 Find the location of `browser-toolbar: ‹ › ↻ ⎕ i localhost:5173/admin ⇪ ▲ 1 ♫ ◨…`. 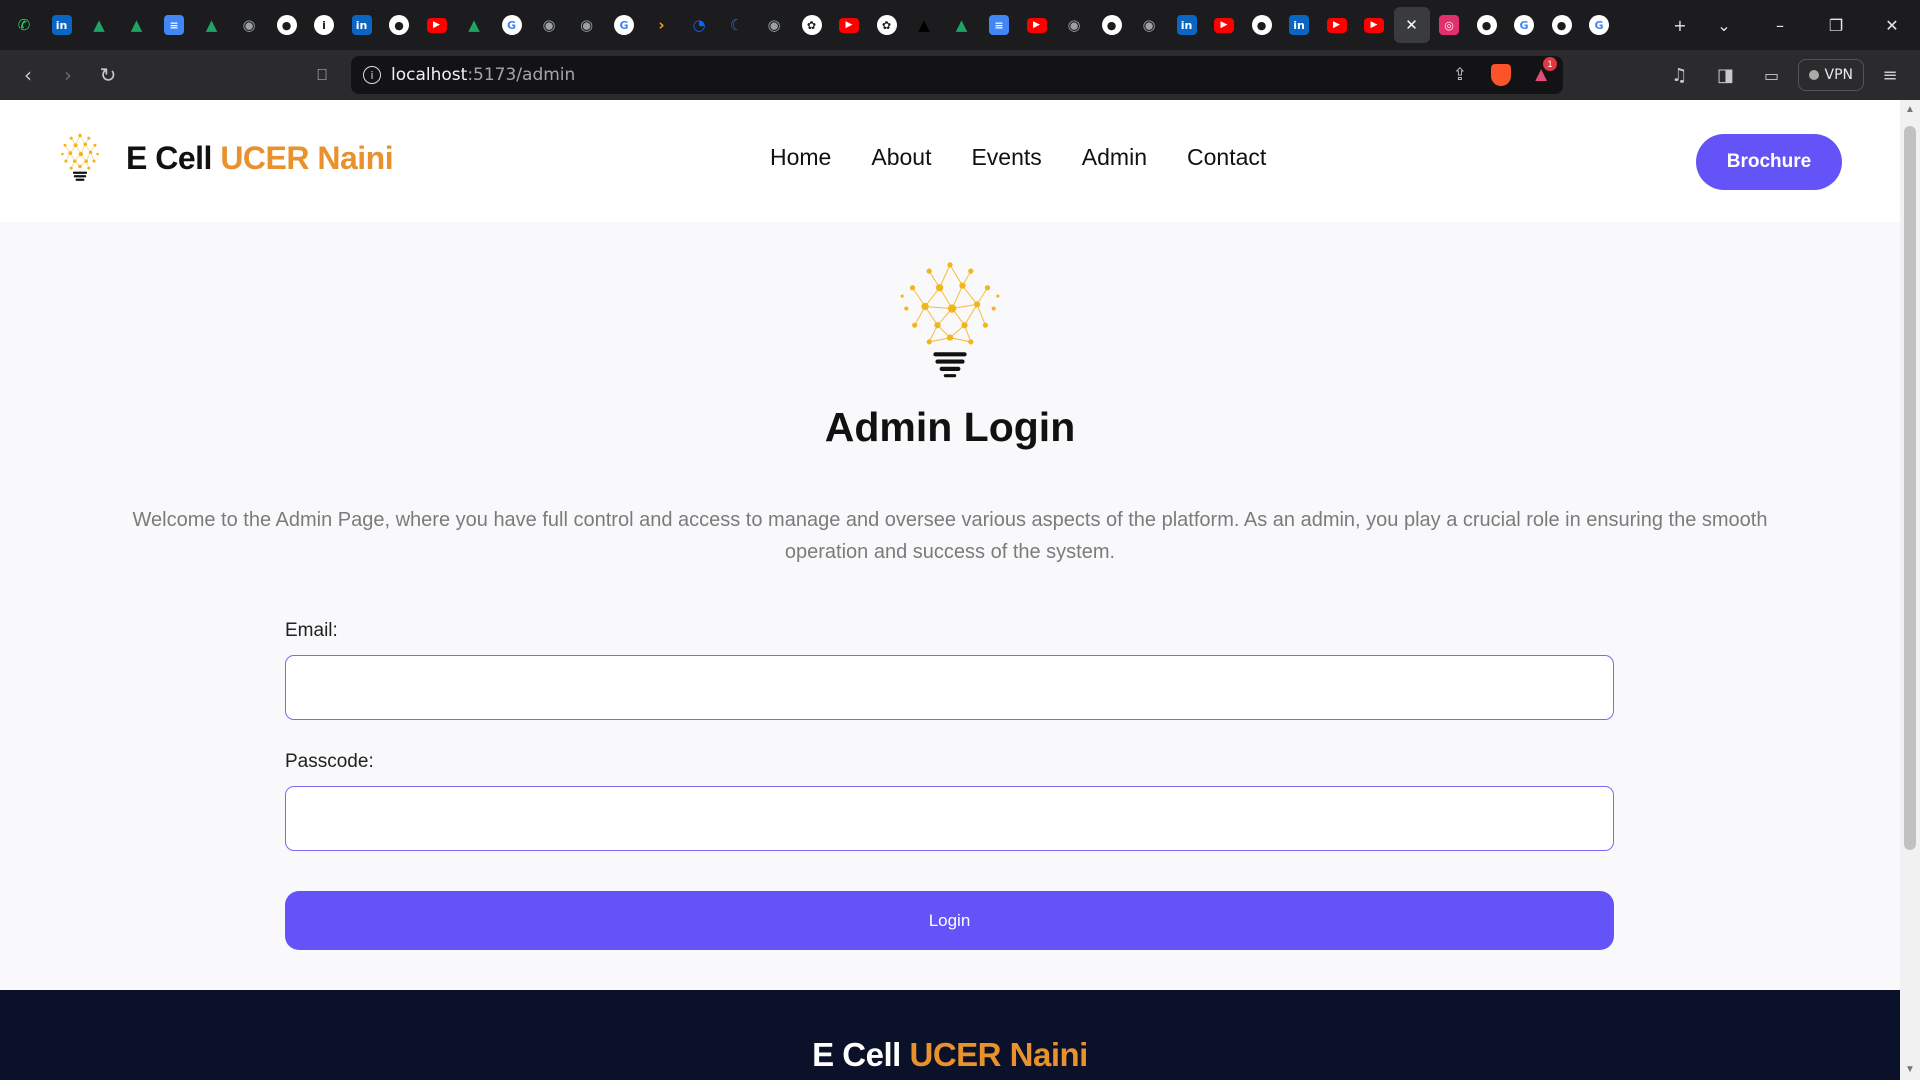

browser-toolbar: ‹ › ↻ ⎕ i localhost:5173/admin ⇪ ▲ 1 ♫ ◨… is located at coordinates (960, 75).